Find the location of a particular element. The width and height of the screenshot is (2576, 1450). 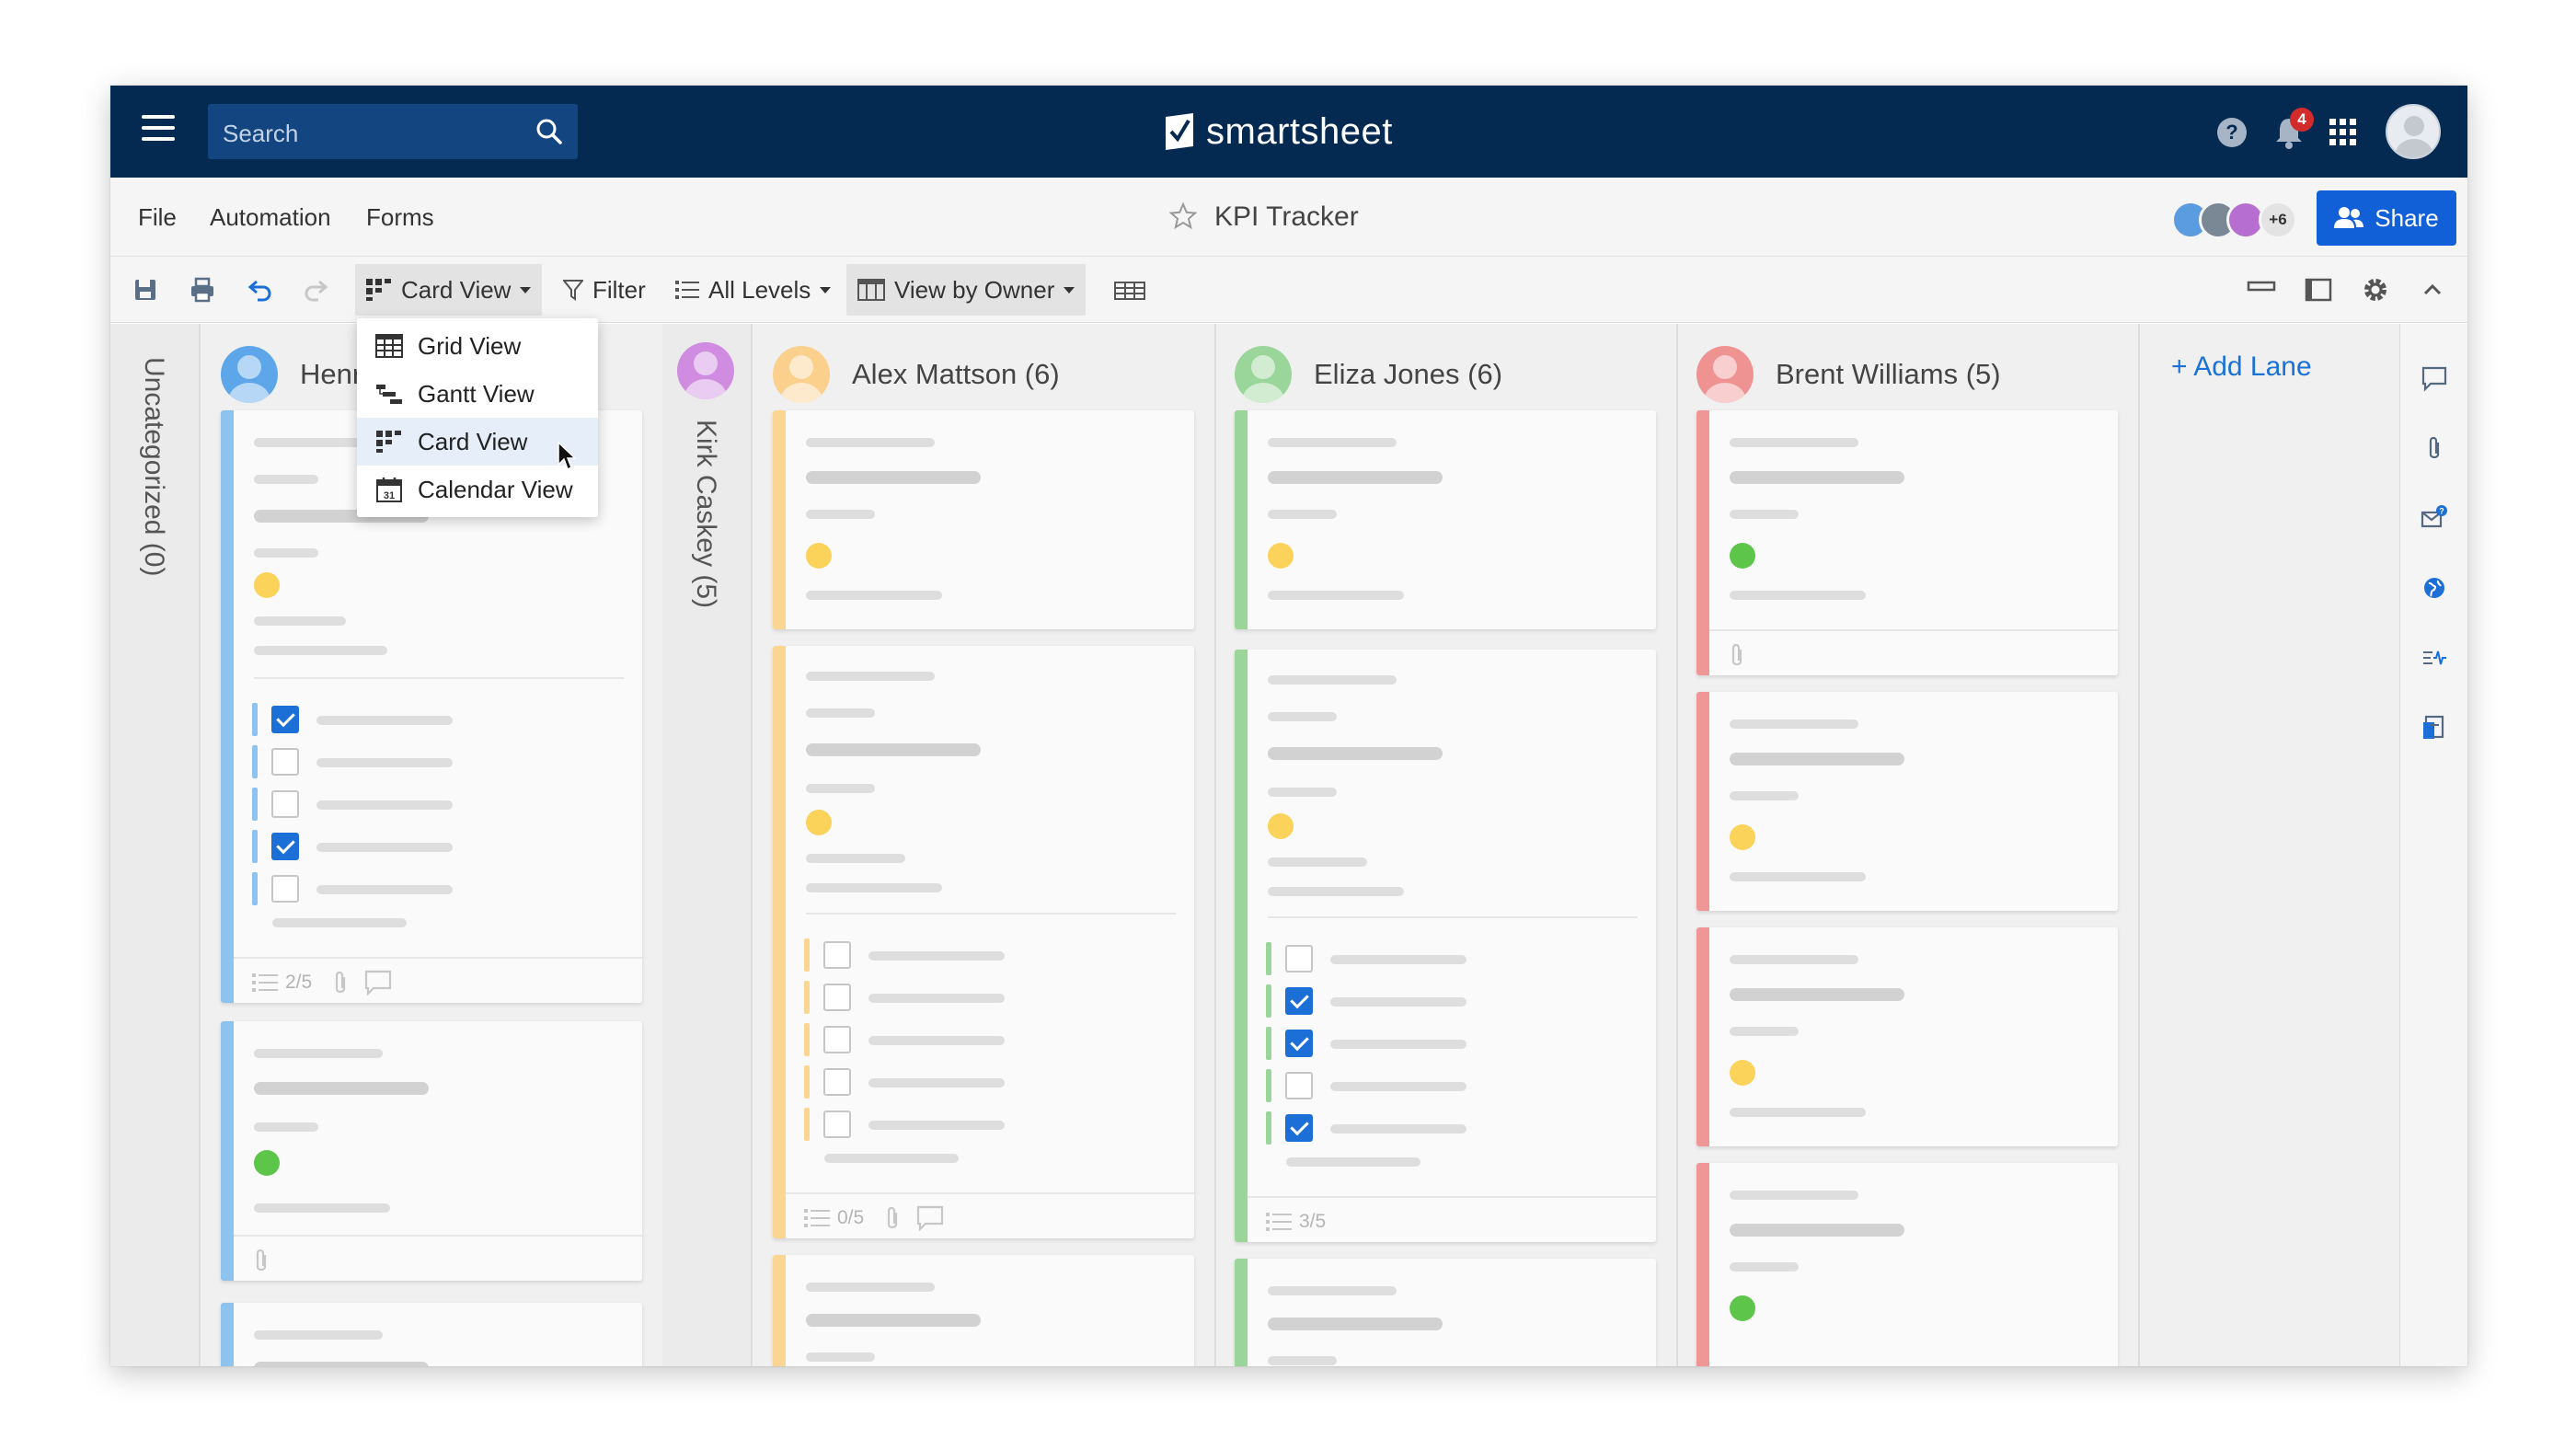

favorite-star-icon is located at coordinates (1183, 216).